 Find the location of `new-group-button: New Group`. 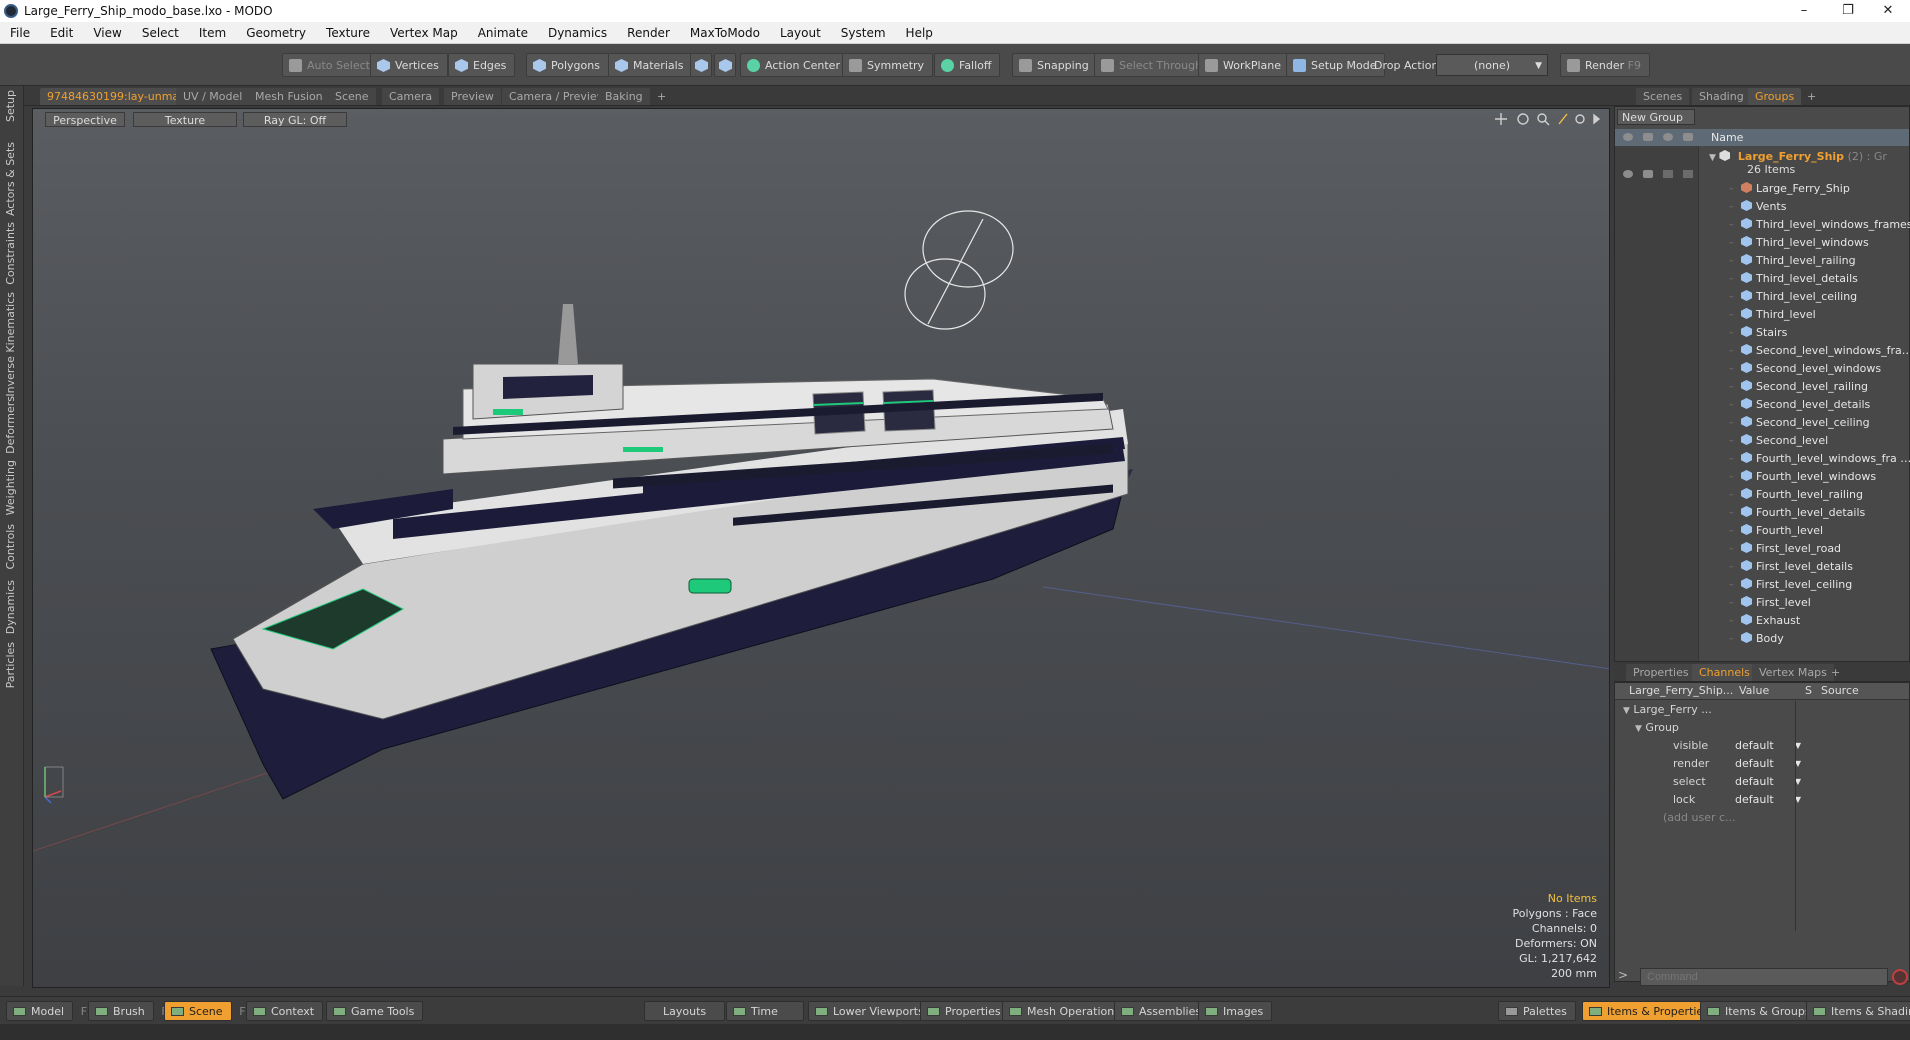

new-group-button: New Group is located at coordinates (1656, 117).